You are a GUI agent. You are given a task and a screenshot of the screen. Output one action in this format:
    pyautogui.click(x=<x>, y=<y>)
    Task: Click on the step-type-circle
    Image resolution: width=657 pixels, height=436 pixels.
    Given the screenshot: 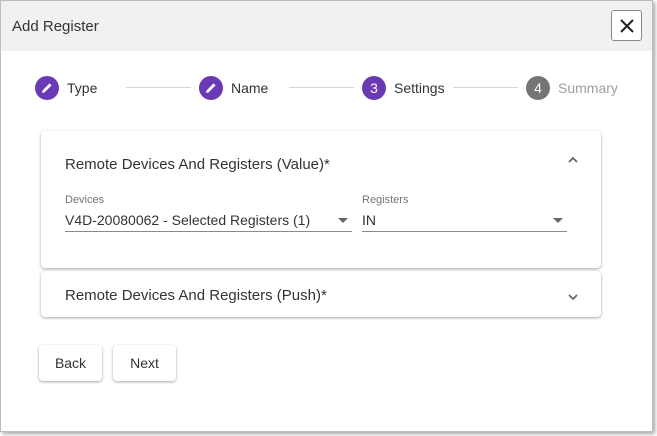 What is the action you would take?
    pyautogui.click(x=47, y=88)
    